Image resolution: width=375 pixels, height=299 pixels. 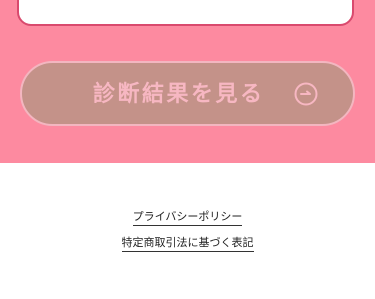 What do you see at coordinates (179, 93) in the screenshot?
I see `view-result-label: 診断結果を見る` at bounding box center [179, 93].